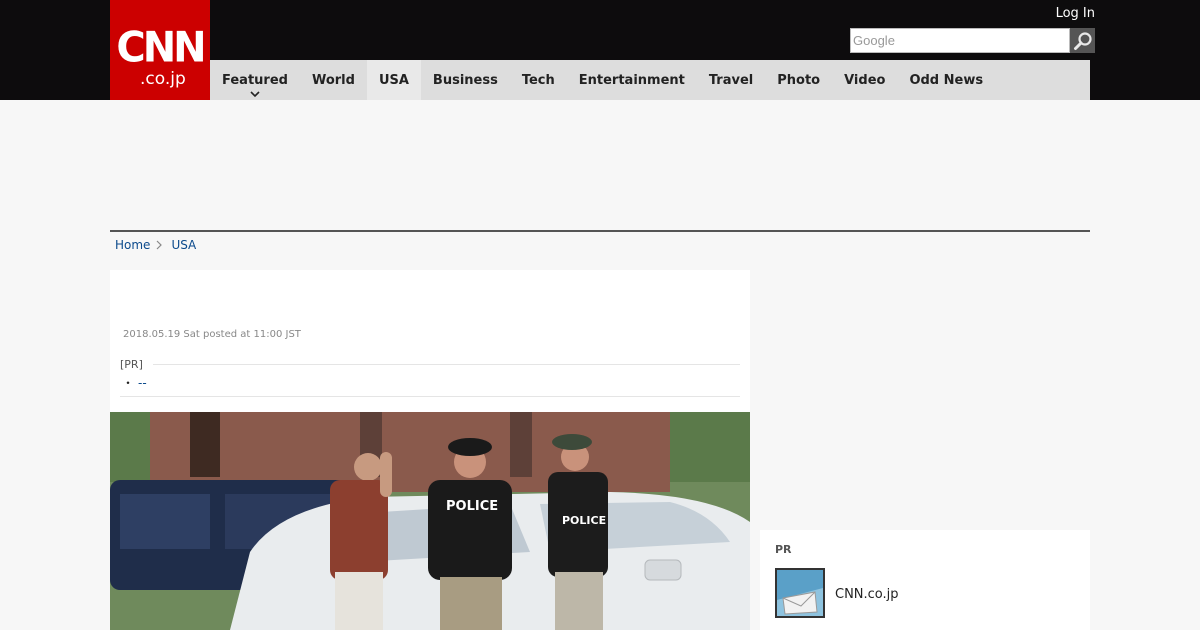 This screenshot has width=1200, height=630. I want to click on police-text: POLICE, so click(472, 506).